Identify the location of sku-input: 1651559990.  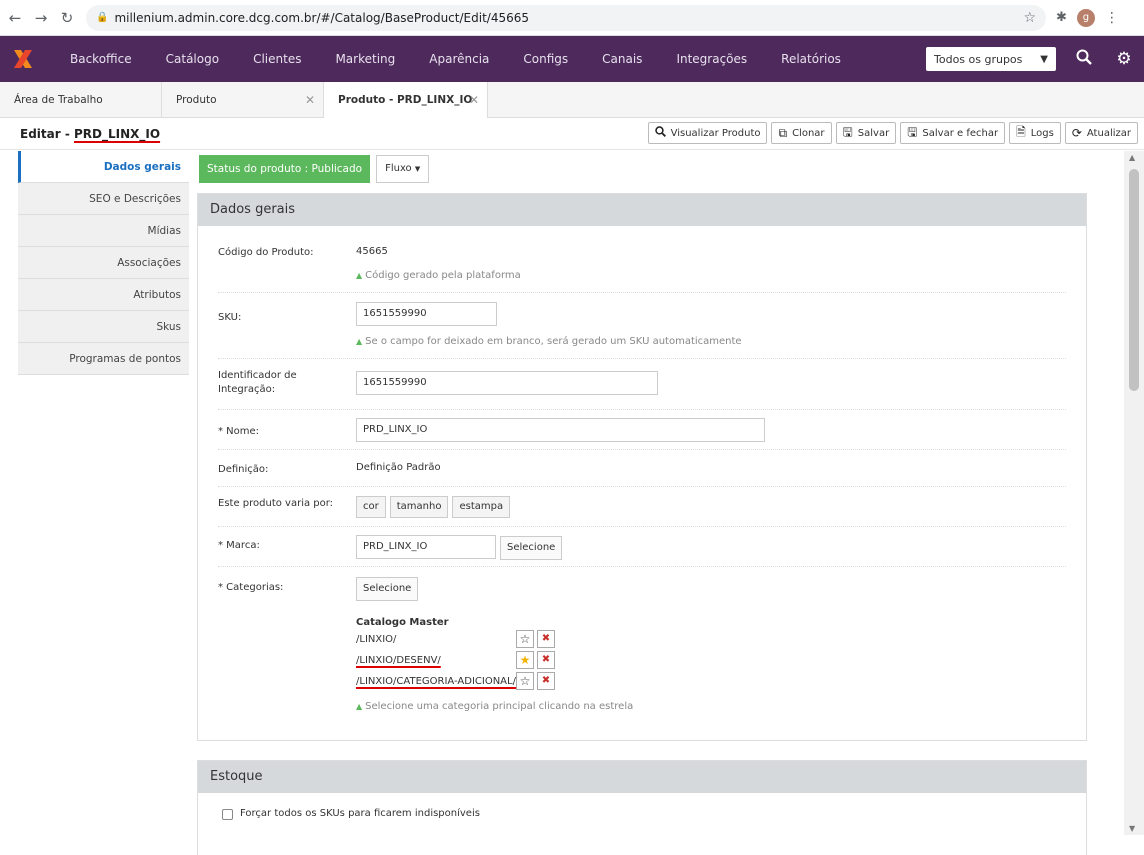
(426, 314).